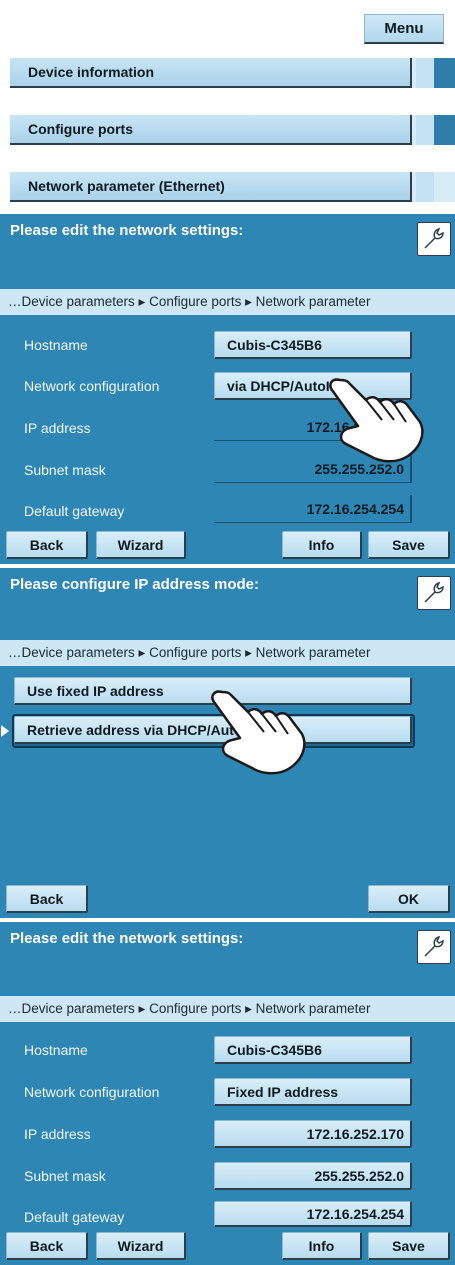 The width and height of the screenshot is (455, 1265). What do you see at coordinates (409, 899) in the screenshot?
I see `ok-button: OK` at bounding box center [409, 899].